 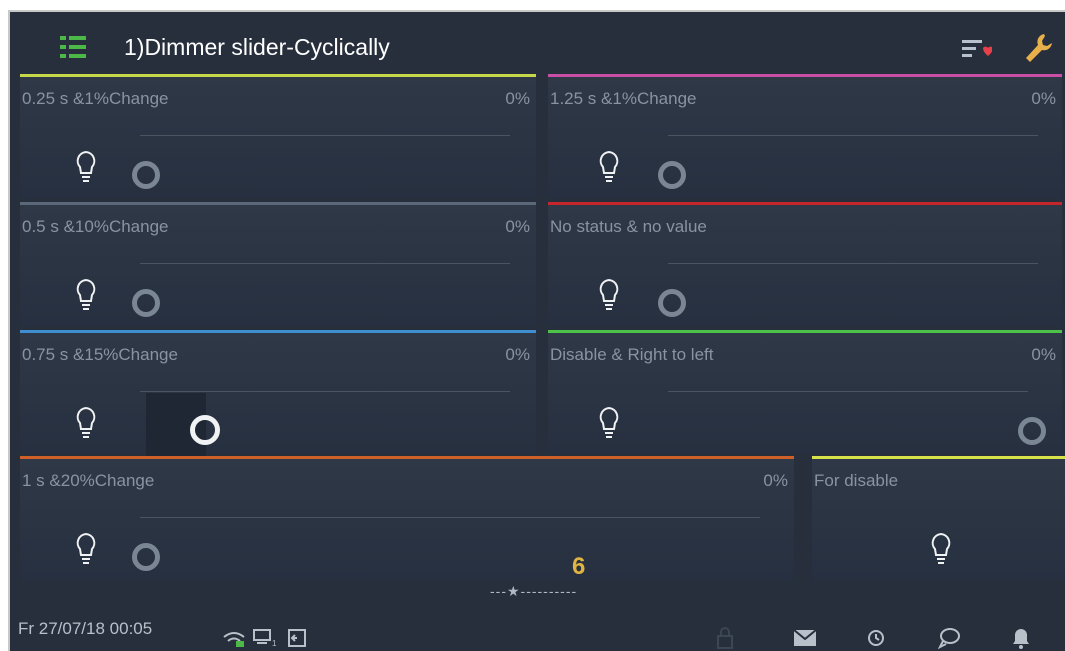 I want to click on status-bar: Fr 27/07/18 00:05 1 6 ---★----------, so click(x=537, y=602).